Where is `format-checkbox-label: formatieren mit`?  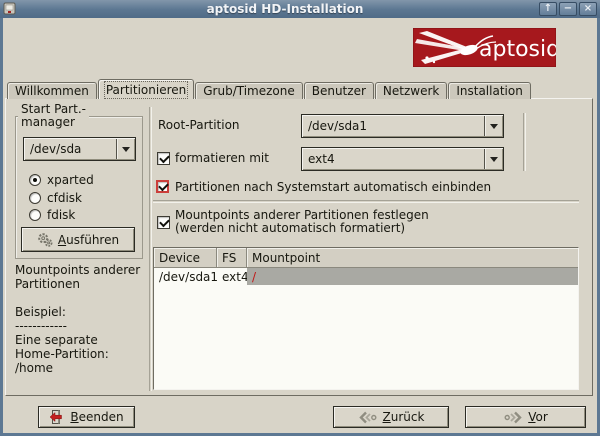
format-checkbox-label: formatieren mit is located at coordinates (222, 158).